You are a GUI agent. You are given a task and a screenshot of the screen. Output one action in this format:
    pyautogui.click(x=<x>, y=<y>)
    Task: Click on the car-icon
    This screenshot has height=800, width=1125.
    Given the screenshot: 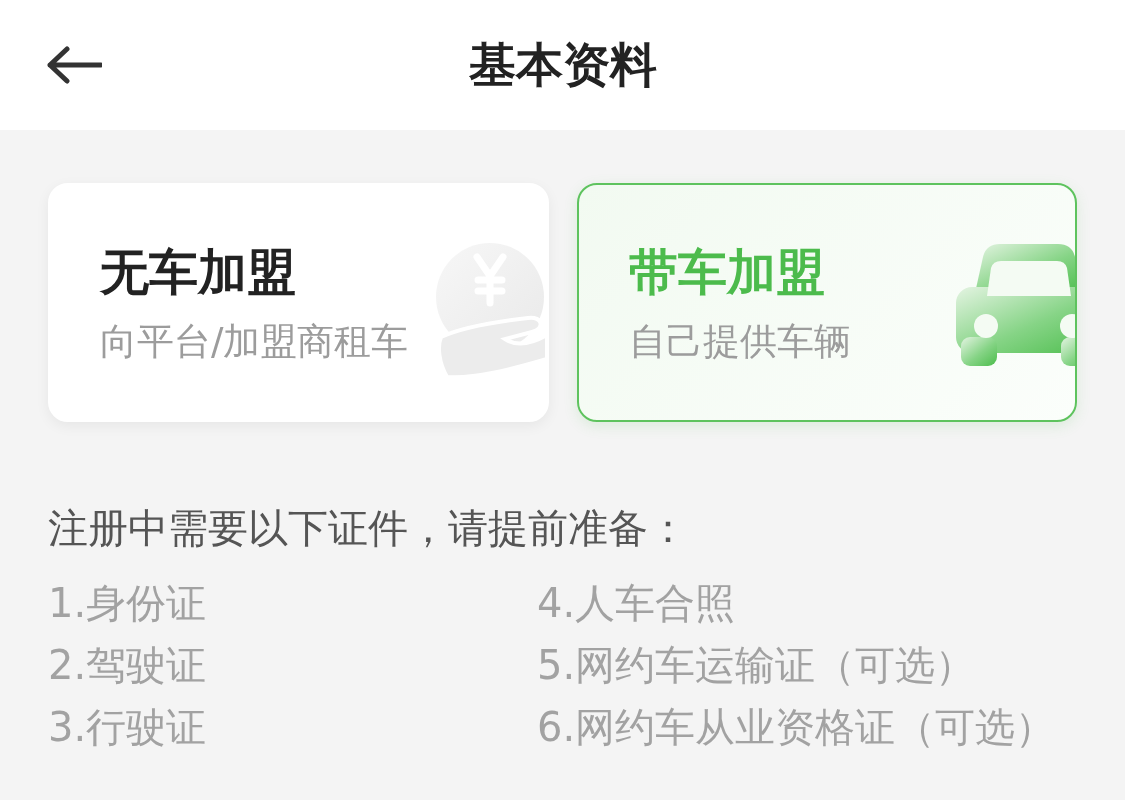 What is the action you would take?
    pyautogui.click(x=1014, y=305)
    